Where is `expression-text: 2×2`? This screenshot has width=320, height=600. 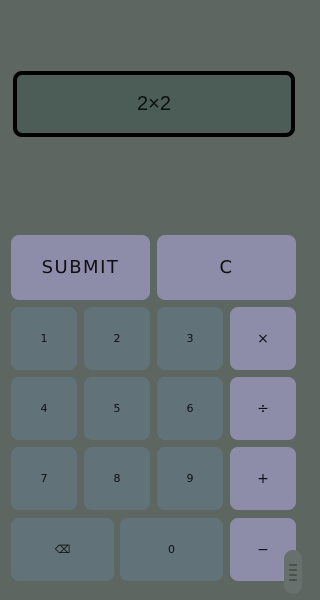 expression-text: 2×2 is located at coordinates (154, 103).